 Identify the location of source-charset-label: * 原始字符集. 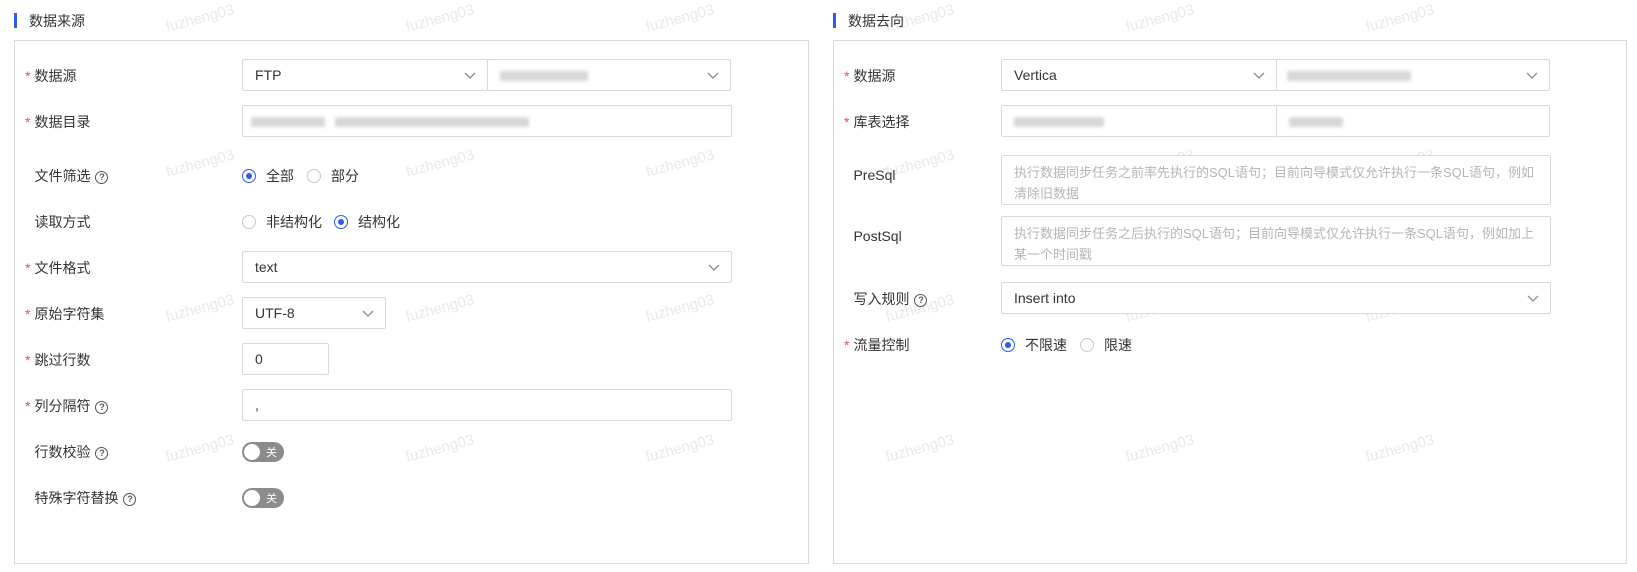
(65, 314).